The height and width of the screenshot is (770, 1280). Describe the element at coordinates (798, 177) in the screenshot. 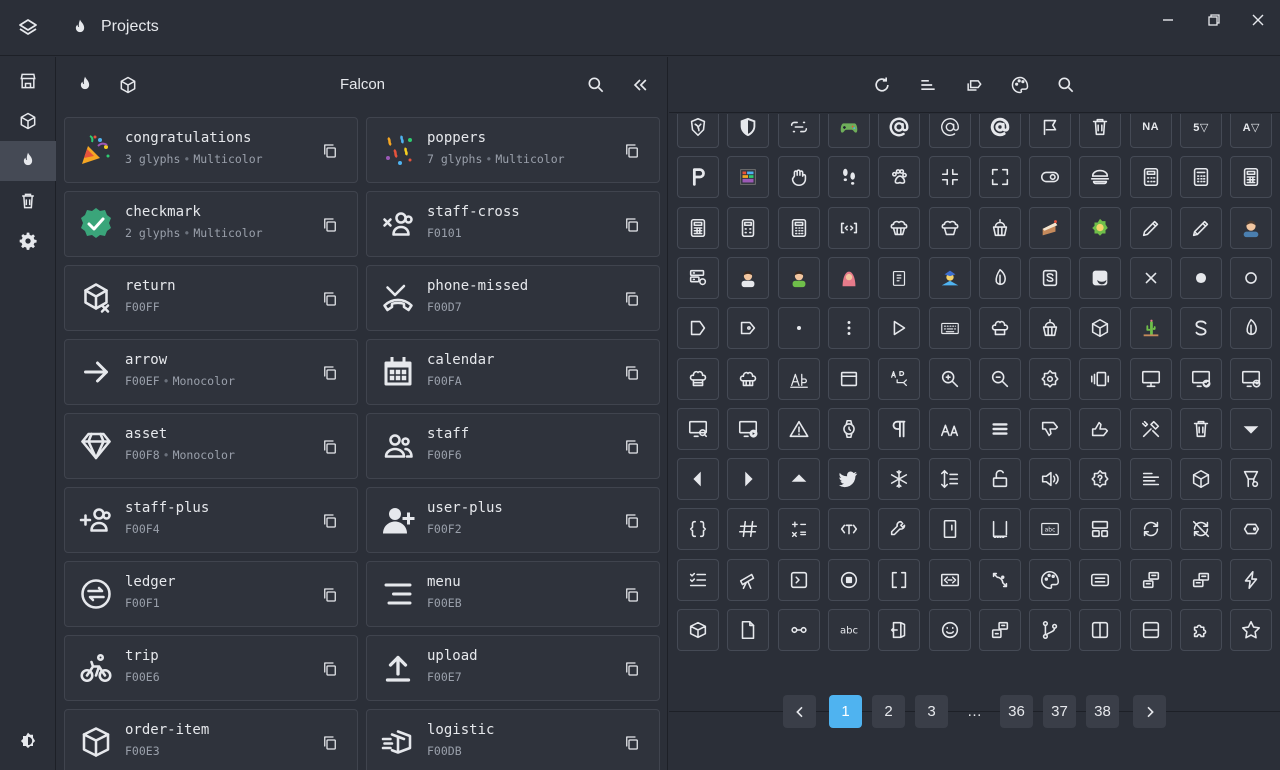

I see `fist-icon` at that location.